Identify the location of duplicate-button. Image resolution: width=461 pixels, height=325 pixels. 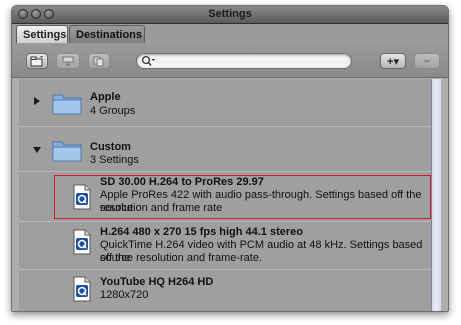
(99, 61).